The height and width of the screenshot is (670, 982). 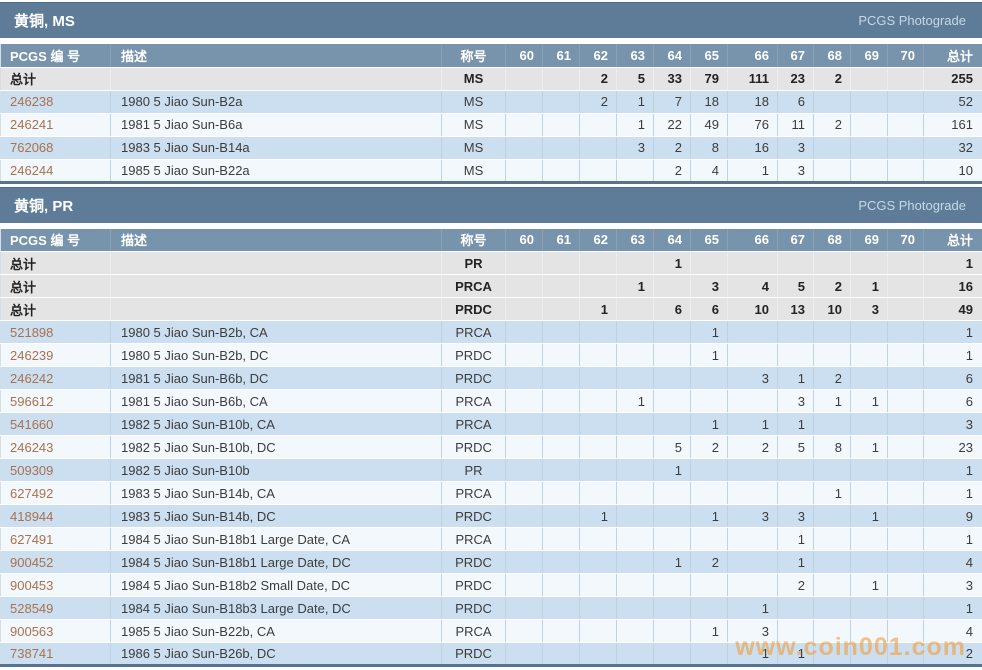 I want to click on total-count-cell: 1, so click(x=952, y=263).